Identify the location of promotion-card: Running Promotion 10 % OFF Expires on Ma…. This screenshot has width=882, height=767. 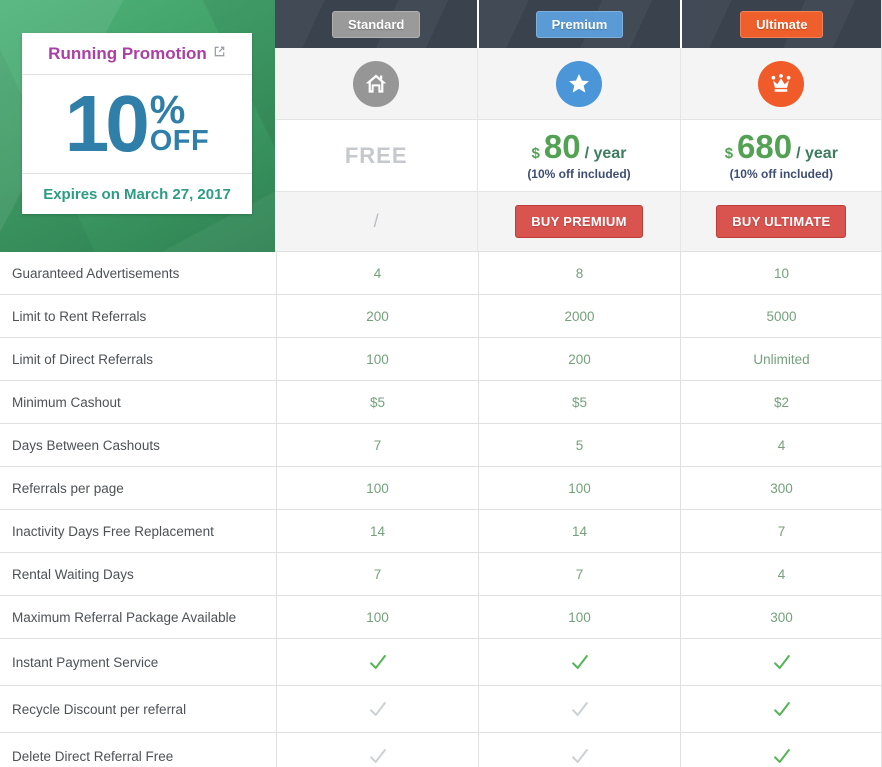
(137, 123).